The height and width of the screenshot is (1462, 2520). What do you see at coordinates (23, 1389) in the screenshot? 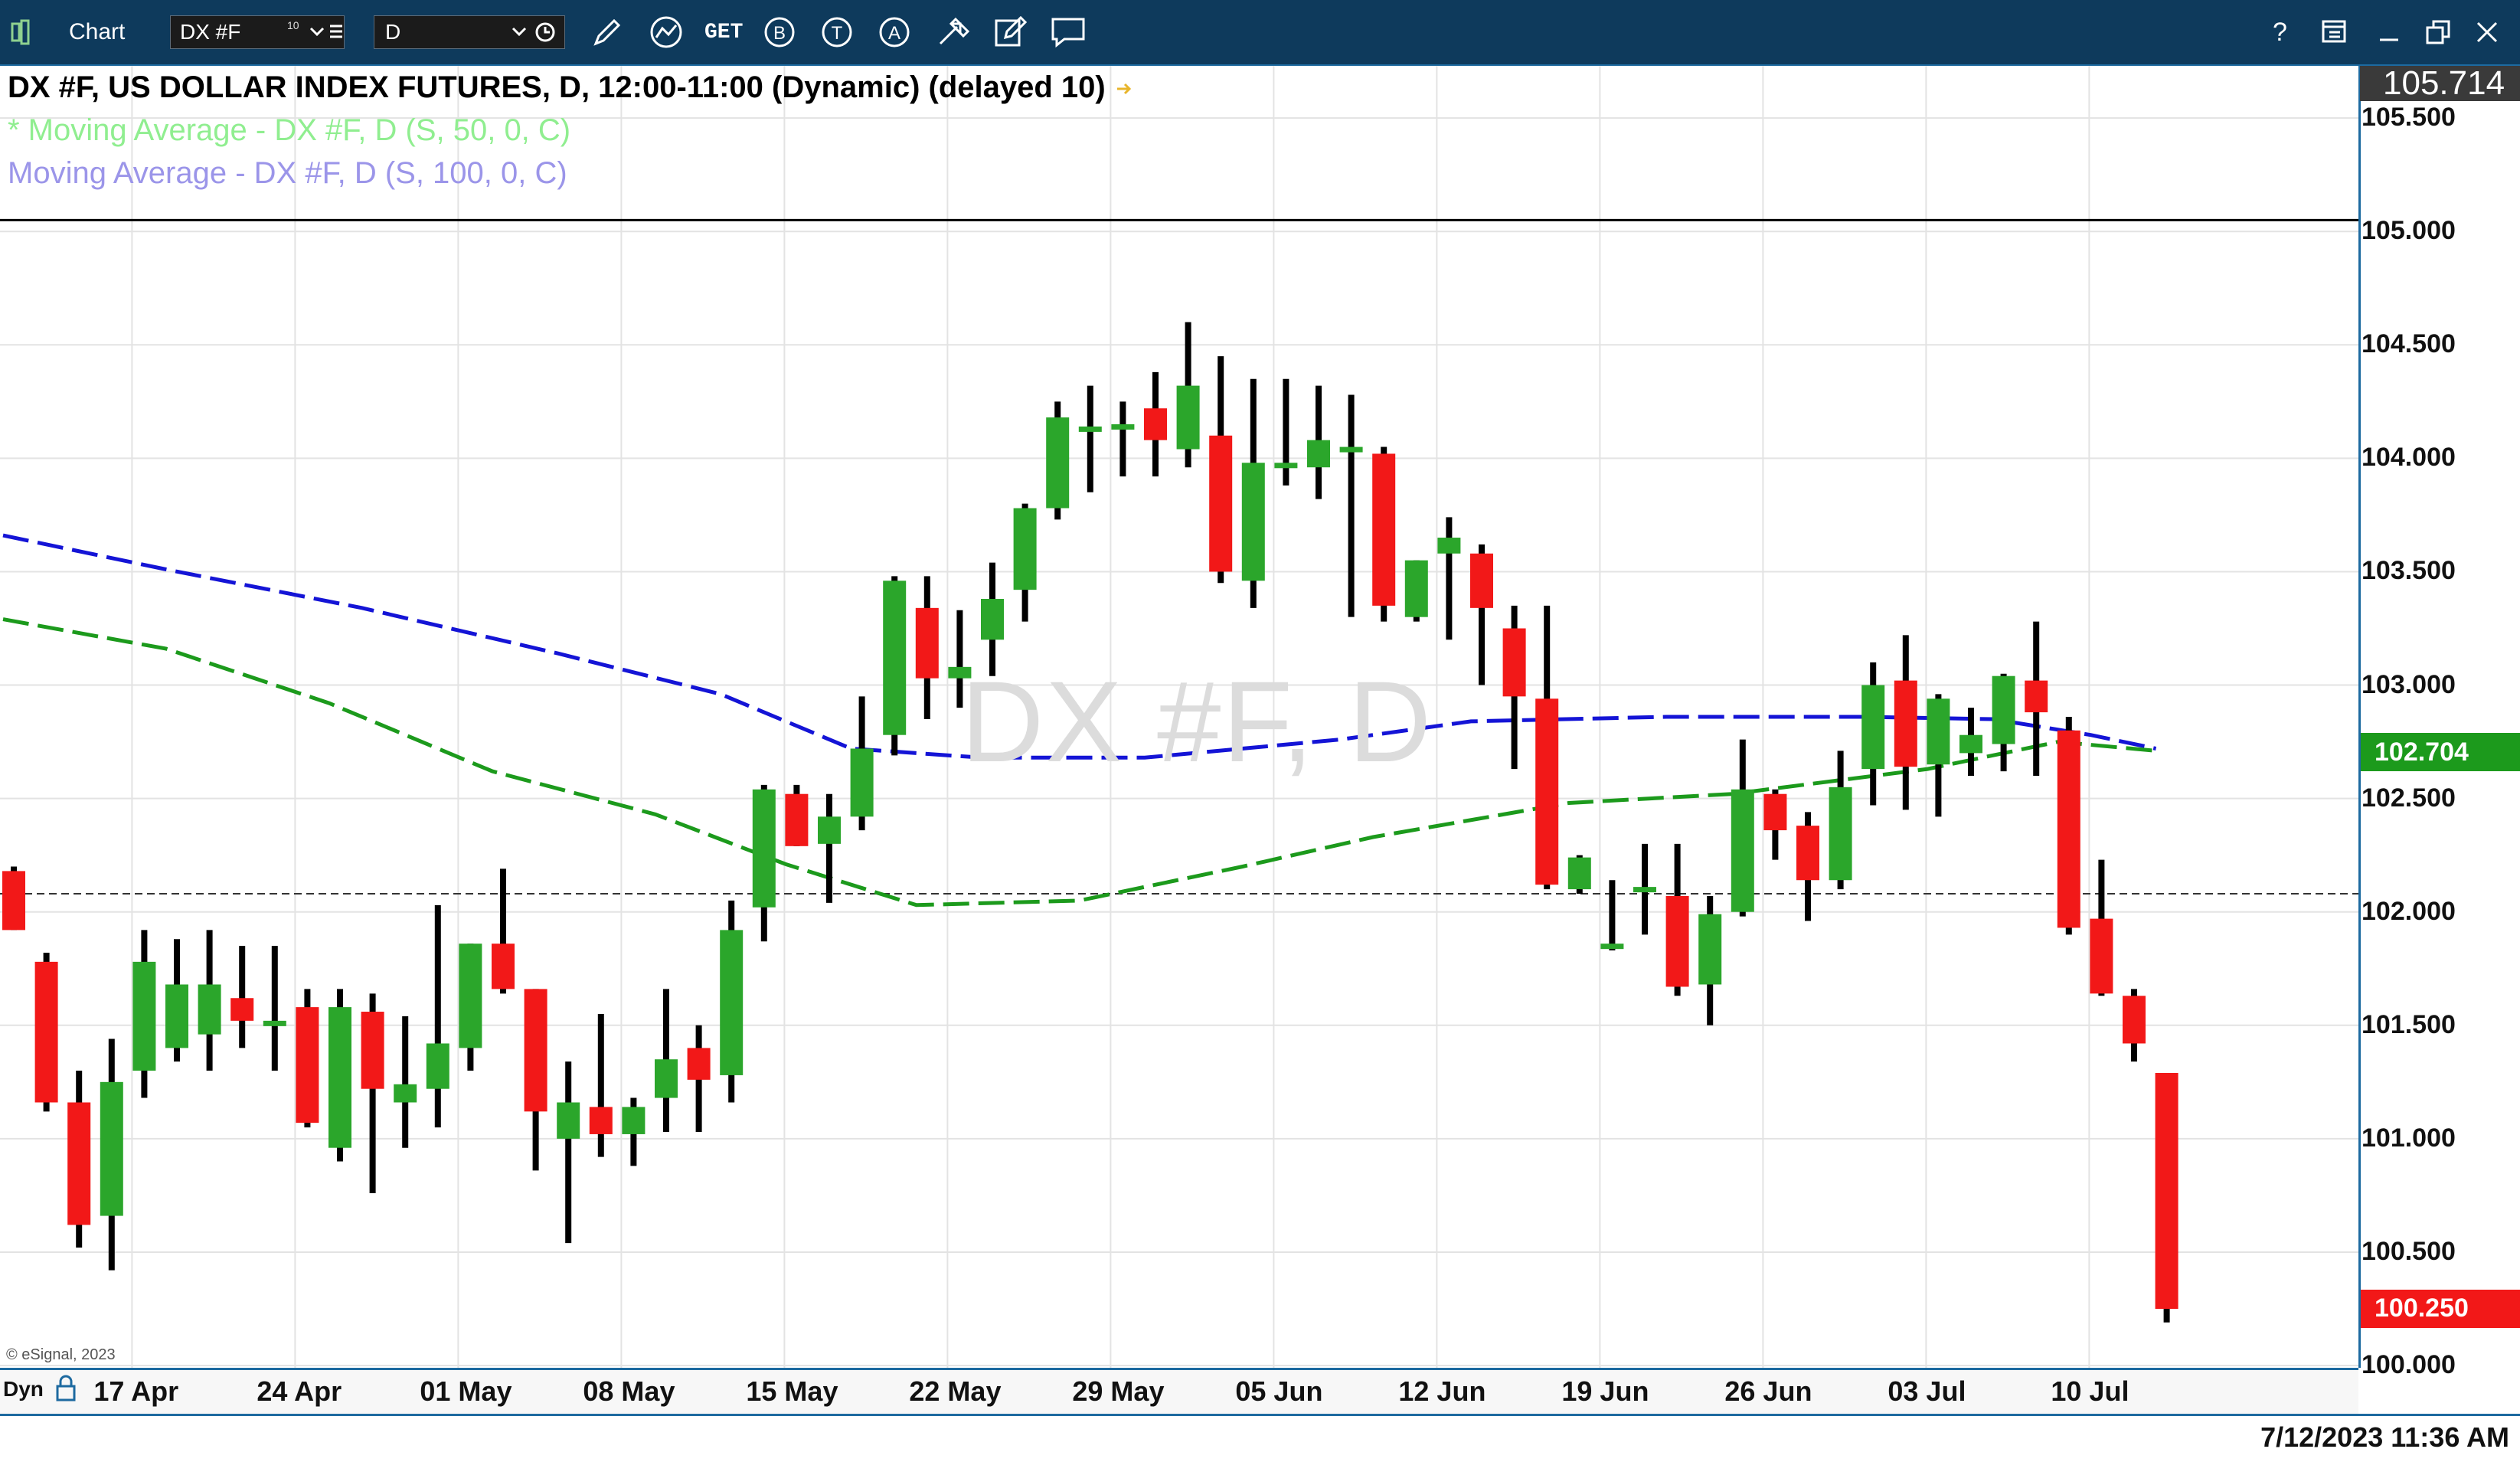
I see `dynamic-mode-label: Dyn` at bounding box center [23, 1389].